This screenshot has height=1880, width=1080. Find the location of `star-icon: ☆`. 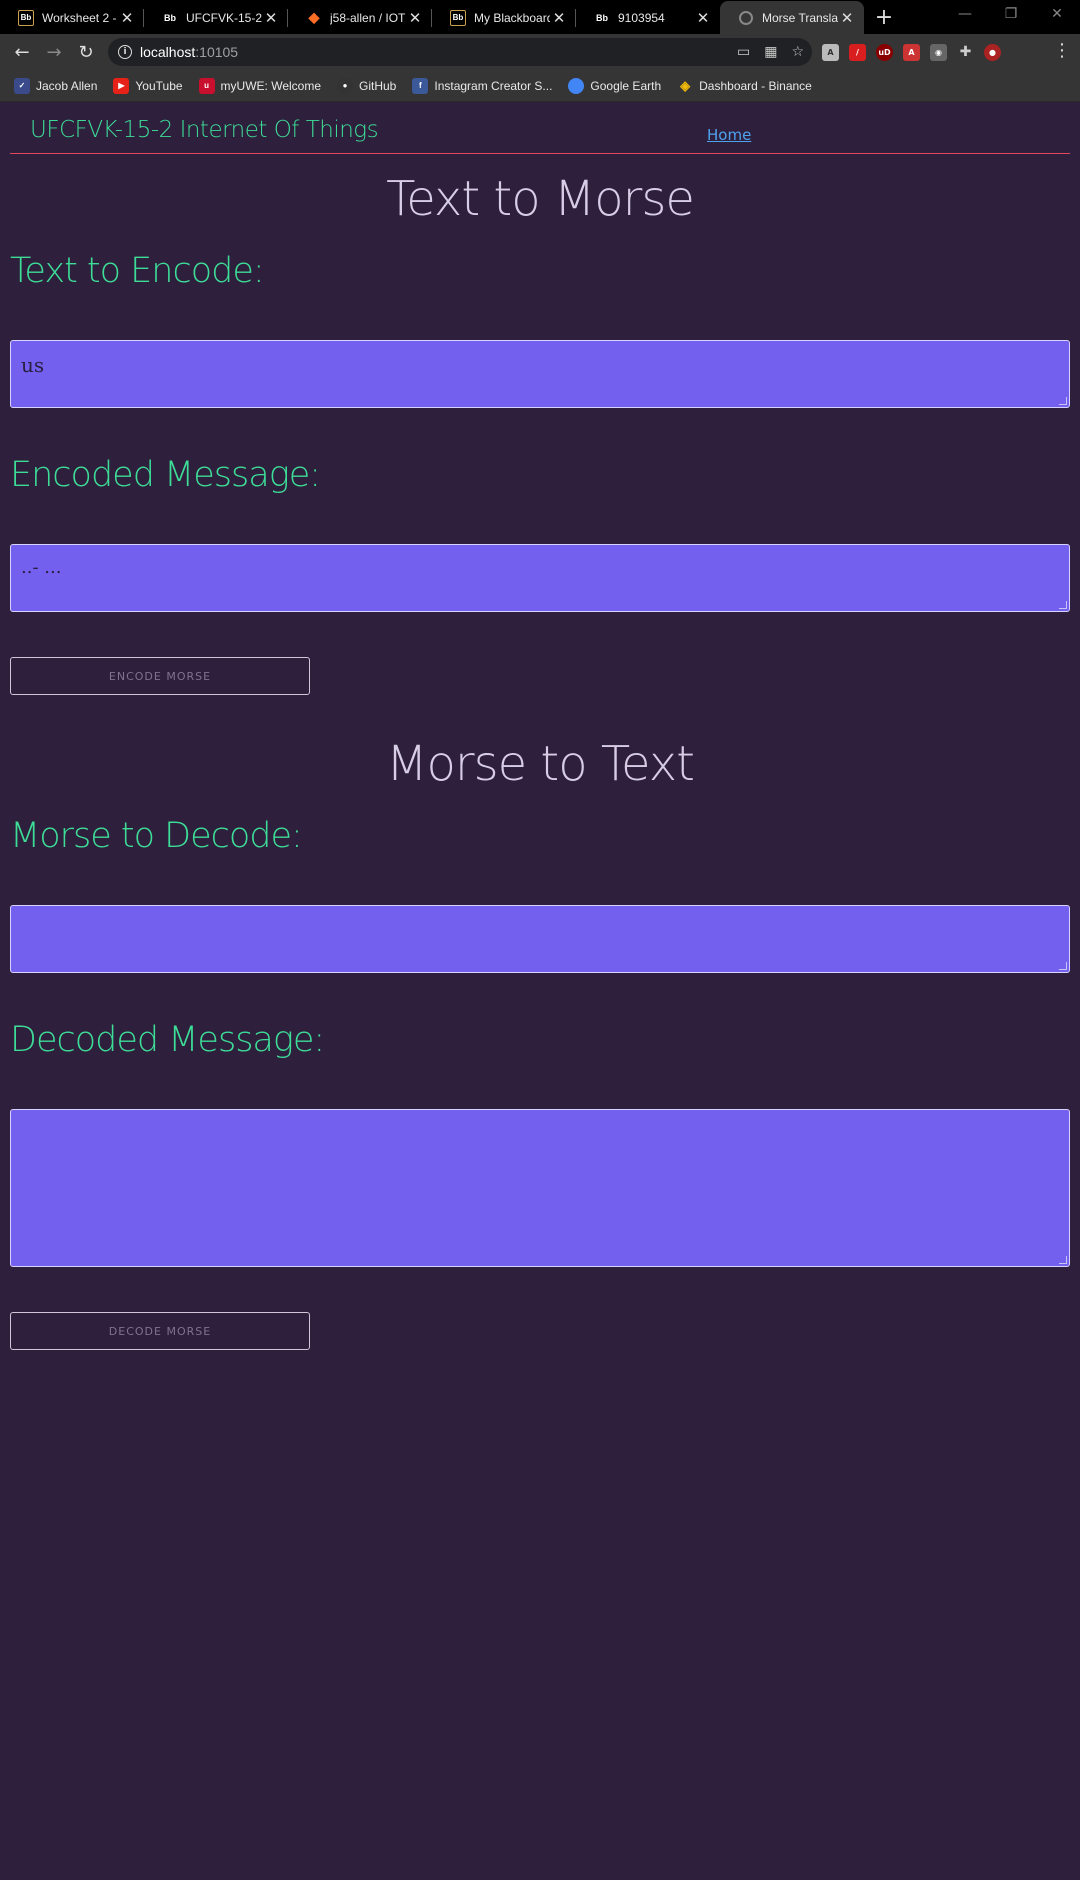

star-icon: ☆ is located at coordinates (797, 52).